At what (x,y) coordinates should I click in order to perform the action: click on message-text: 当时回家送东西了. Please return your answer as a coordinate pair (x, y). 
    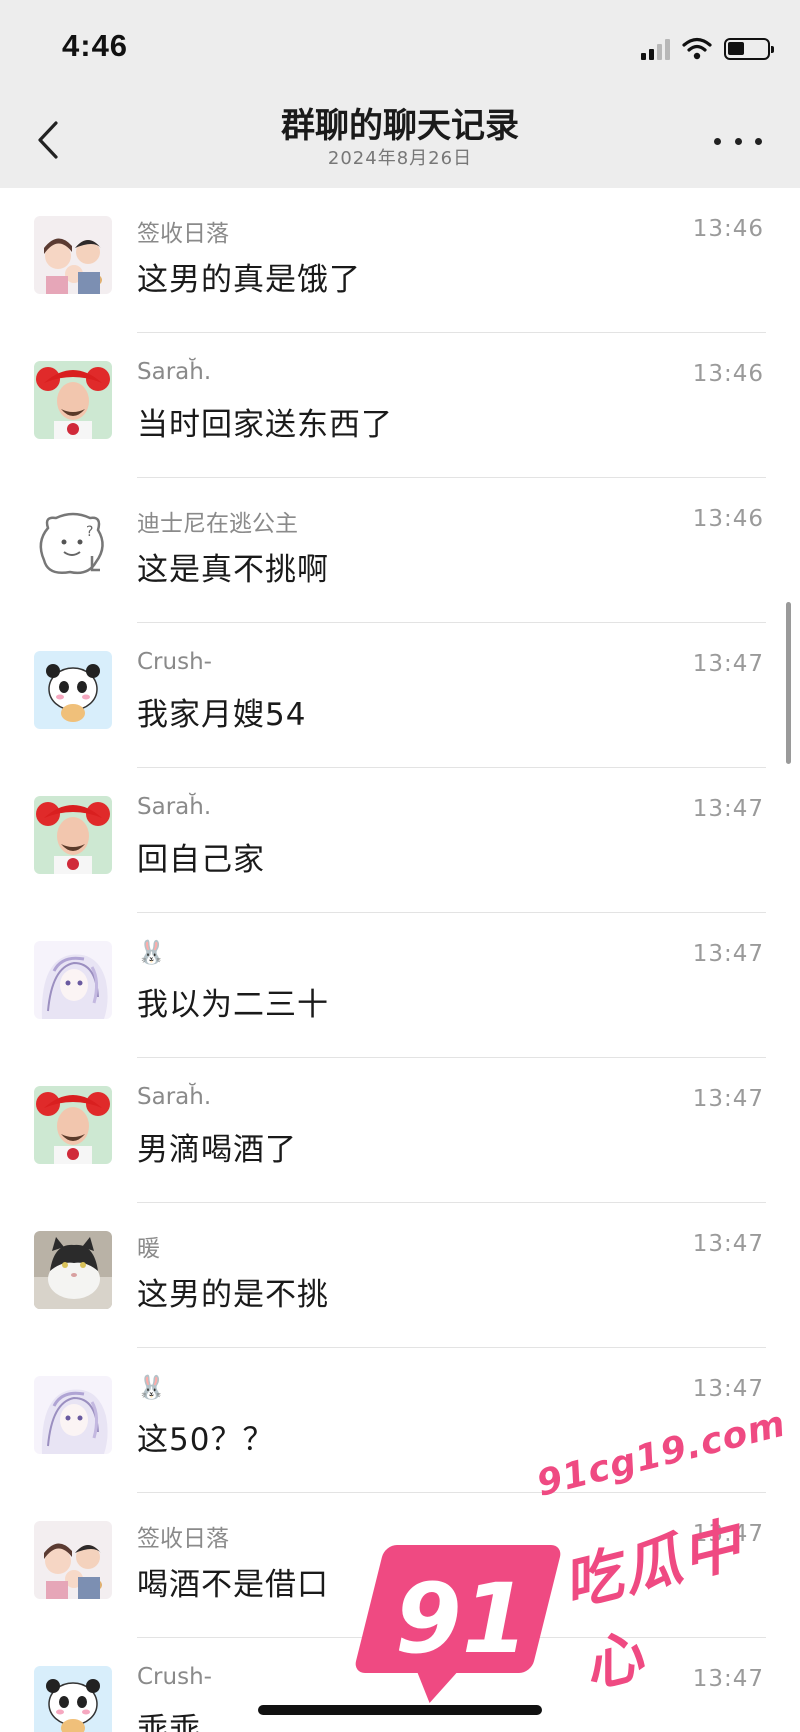
    Looking at the image, I should click on (265, 425).